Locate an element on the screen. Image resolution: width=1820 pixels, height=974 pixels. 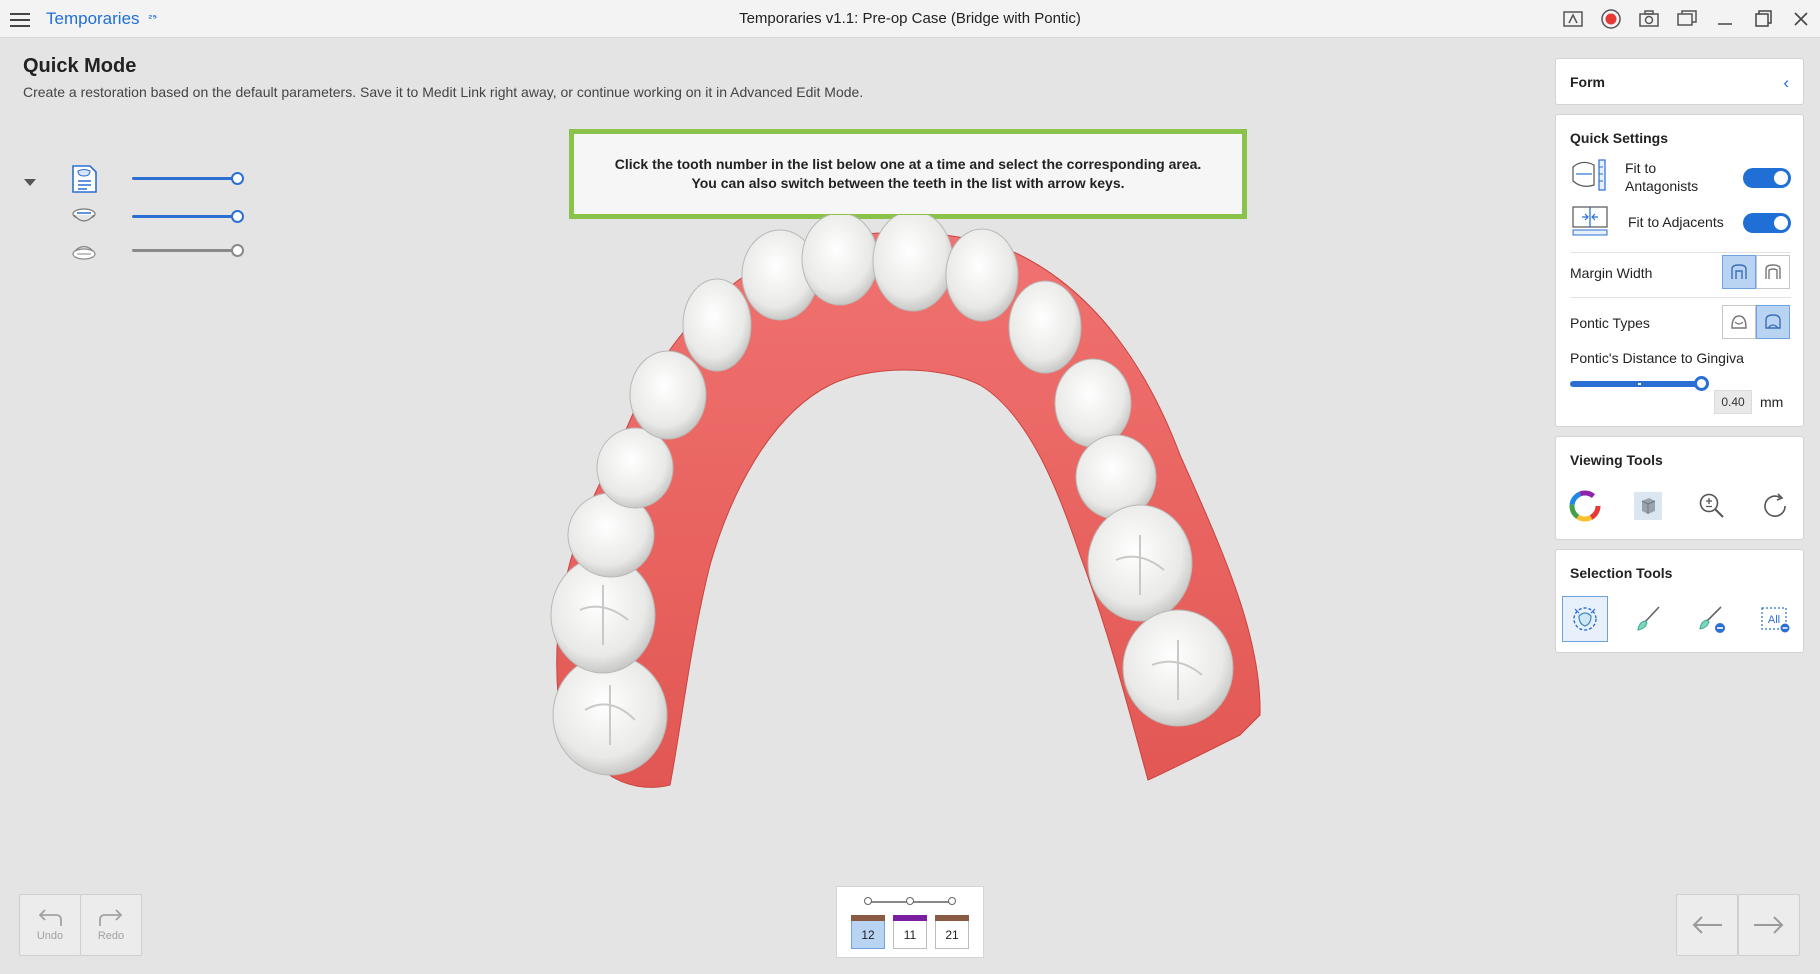
pontic-type-ridge-lap-button is located at coordinates (1773, 322).